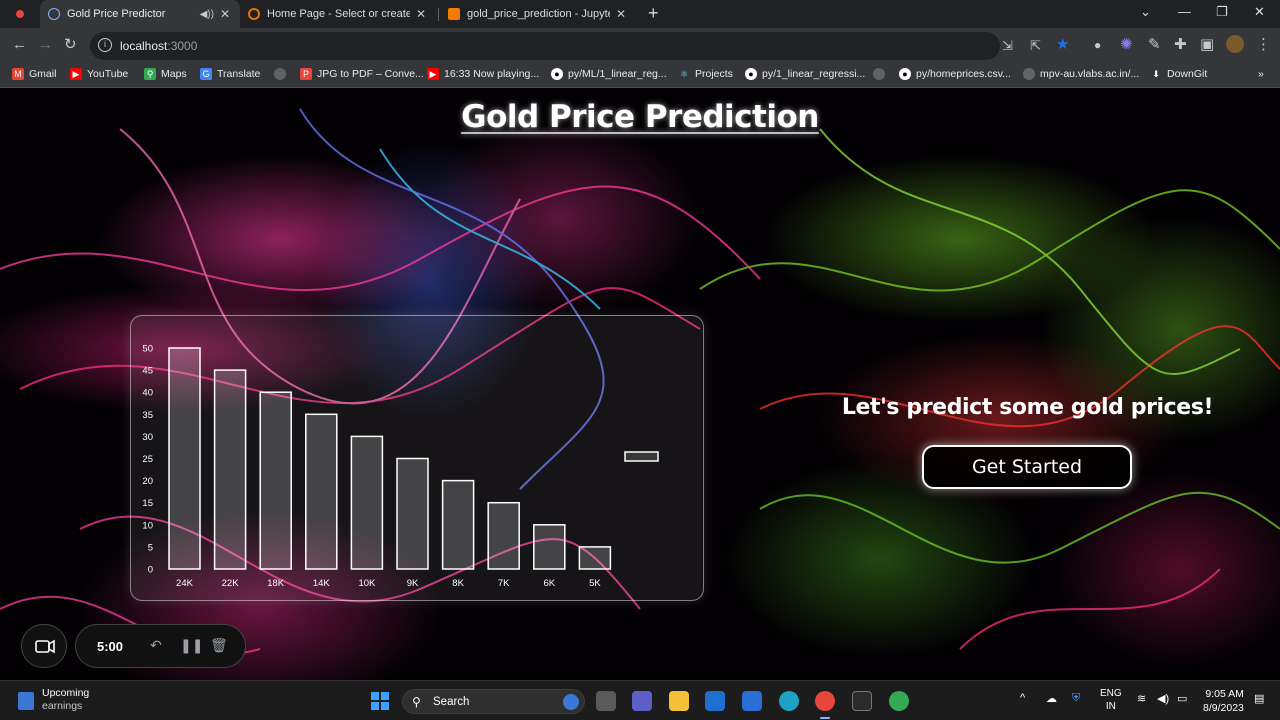  I want to click on tab-search-button, so click(18, 14).